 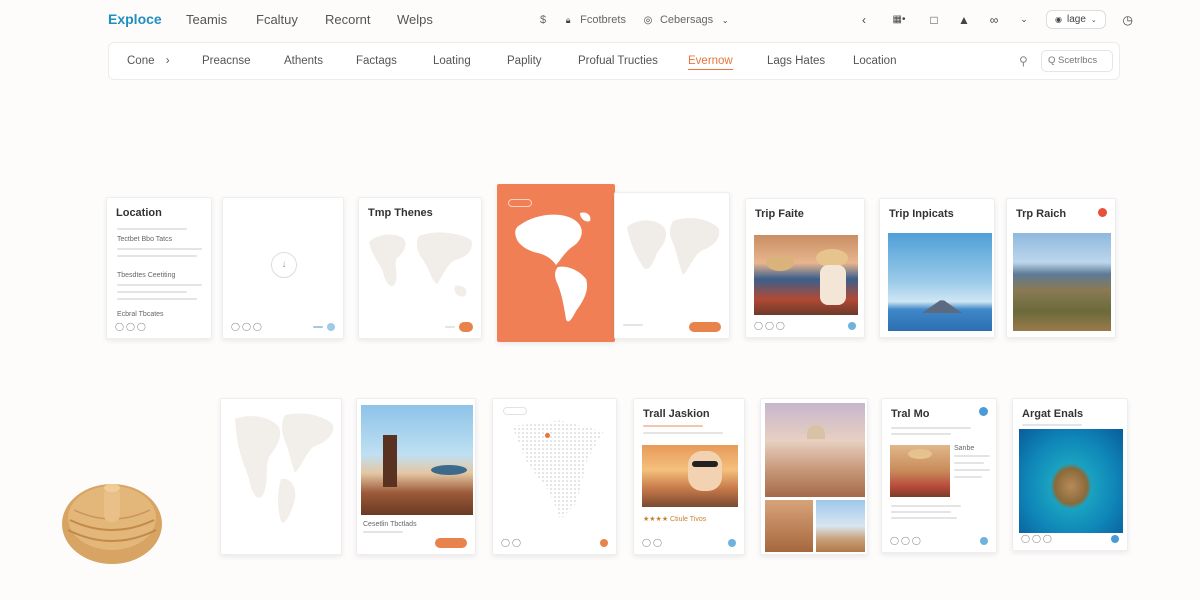 What do you see at coordinates (1128, 20) in the screenshot?
I see `clock-icon: ◷` at bounding box center [1128, 20].